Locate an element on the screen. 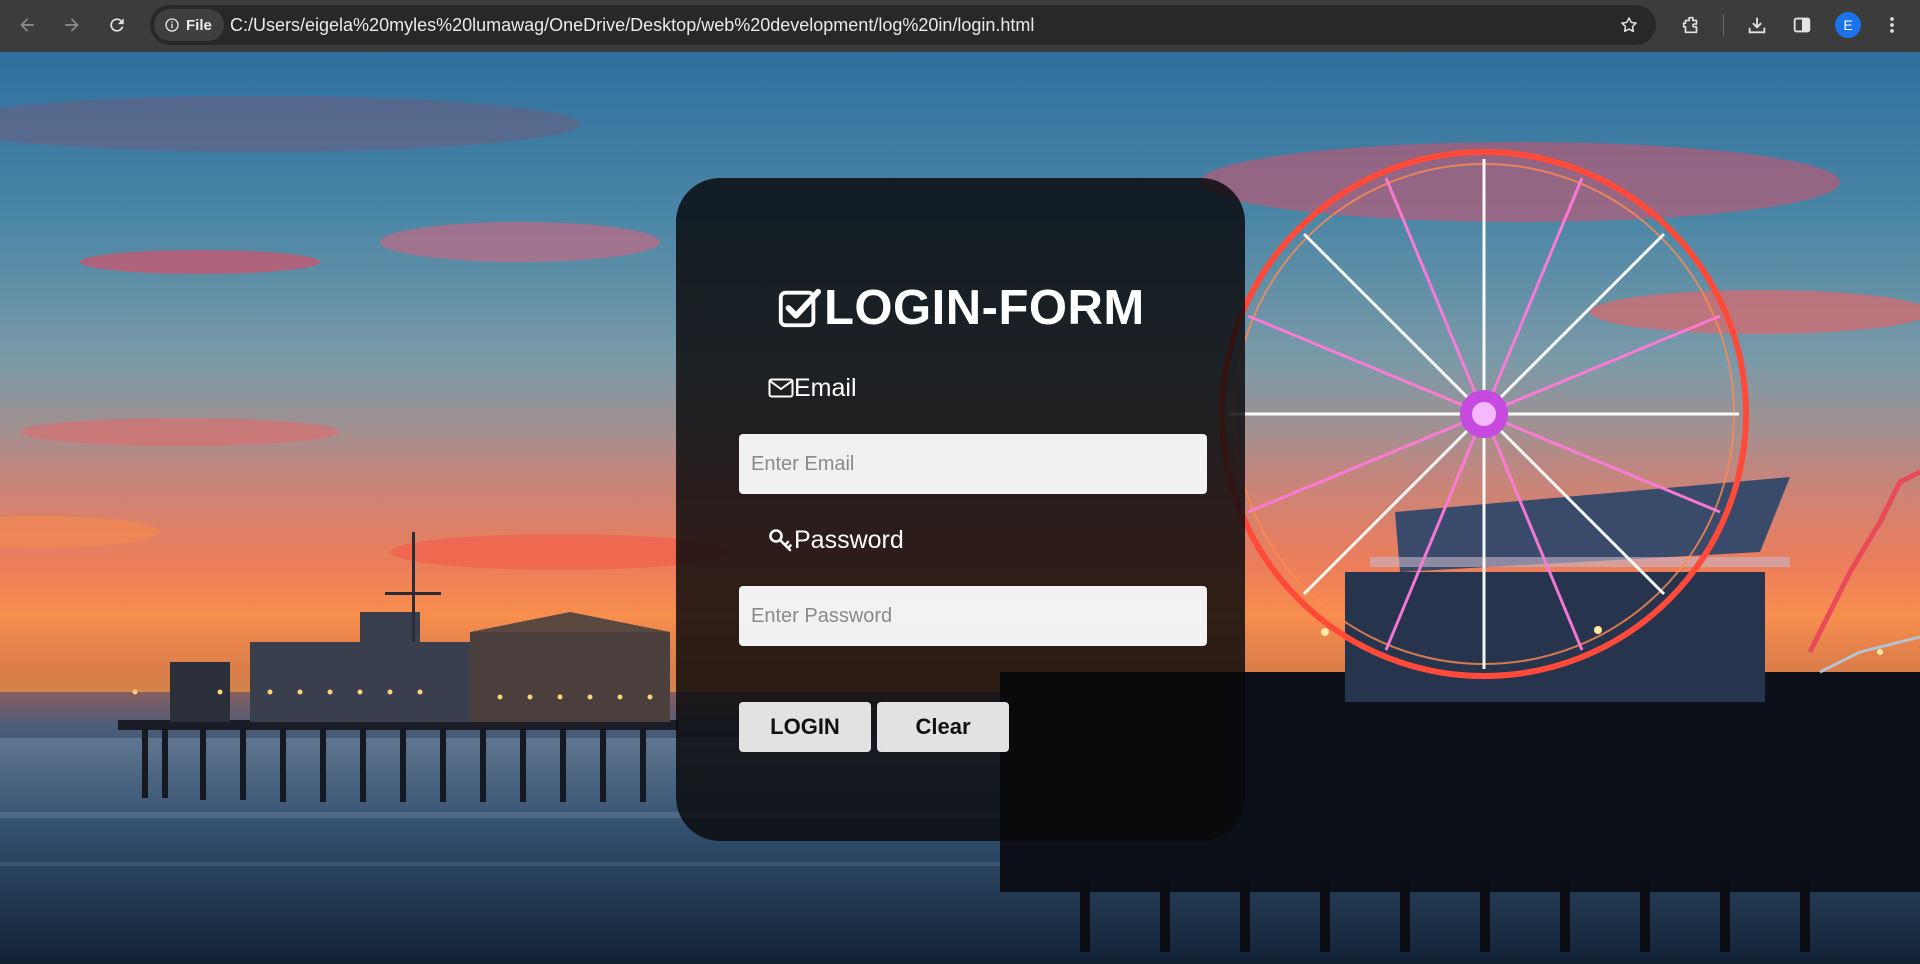 The height and width of the screenshot is (964, 1920). forward-button is located at coordinates (72, 25).